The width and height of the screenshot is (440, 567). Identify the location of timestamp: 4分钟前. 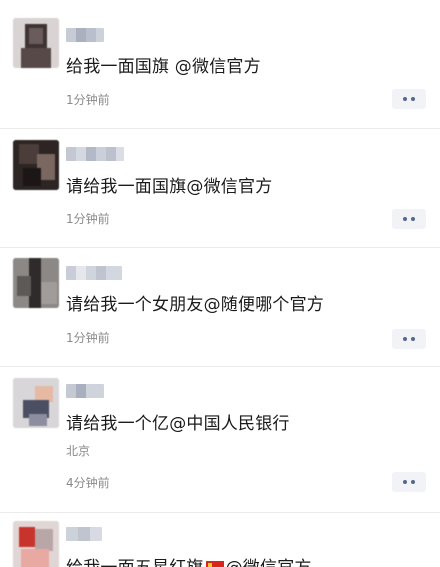
(88, 483).